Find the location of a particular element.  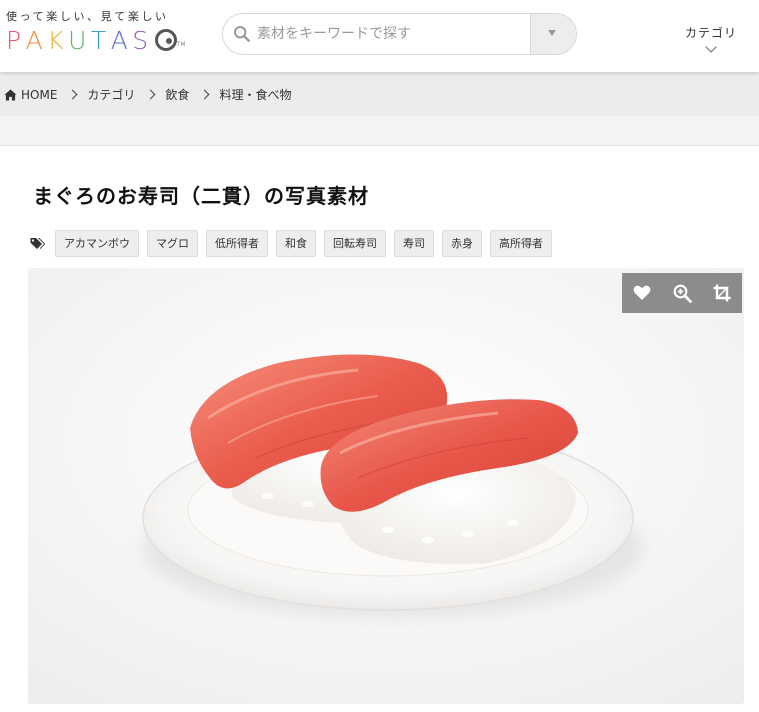

breadcrumb: HOME カテゴリ 飲食 料理・食べ物 is located at coordinates (147, 94).